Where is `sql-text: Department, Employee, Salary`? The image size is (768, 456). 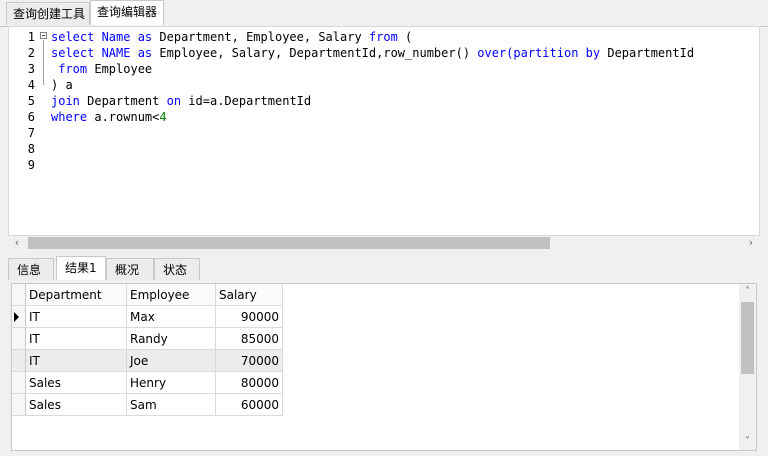 sql-text: Department, Employee, Salary is located at coordinates (264, 37).